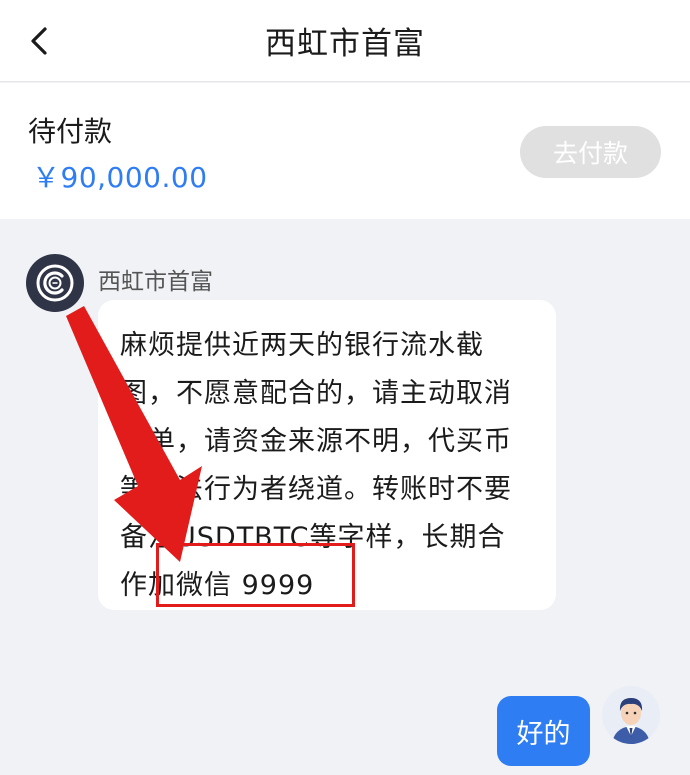 Image resolution: width=690 pixels, height=775 pixels. What do you see at coordinates (120, 177) in the screenshot?
I see `order-amount: ￥90,000.00` at bounding box center [120, 177].